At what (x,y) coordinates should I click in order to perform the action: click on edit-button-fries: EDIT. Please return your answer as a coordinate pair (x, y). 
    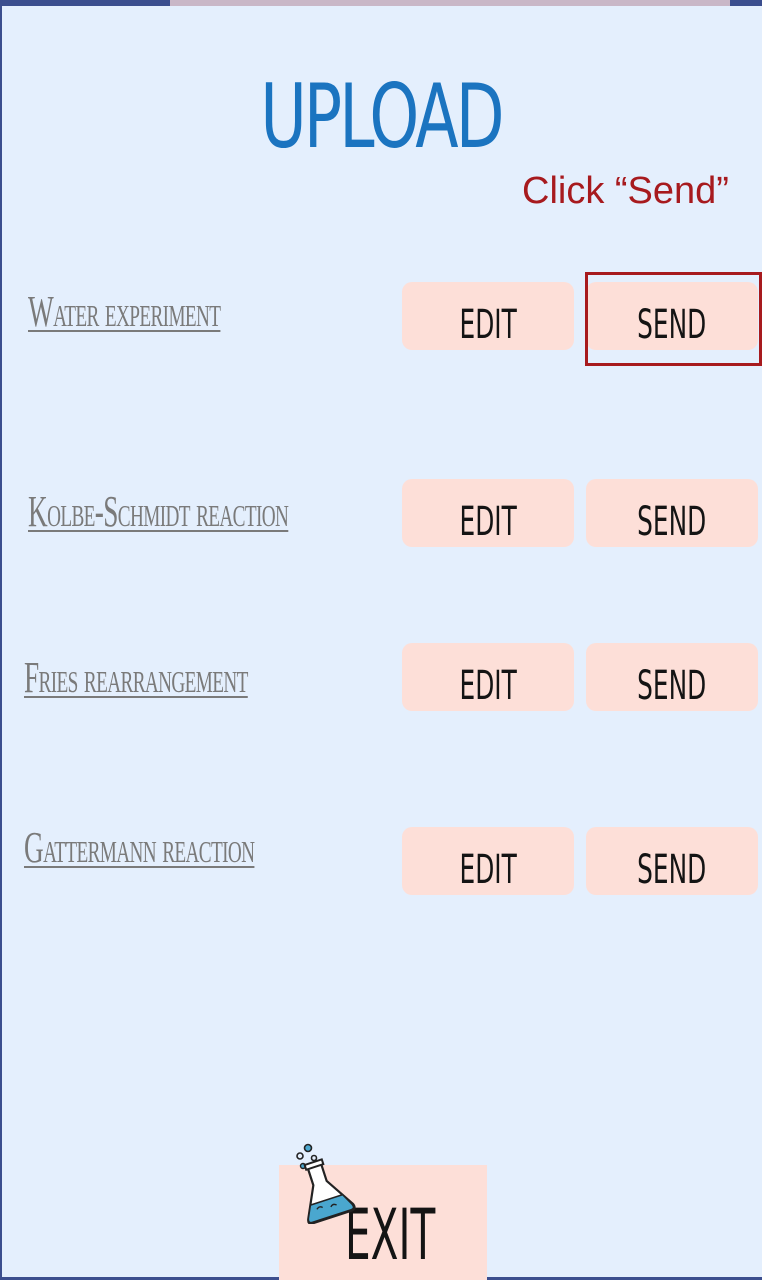
    Looking at the image, I should click on (488, 677).